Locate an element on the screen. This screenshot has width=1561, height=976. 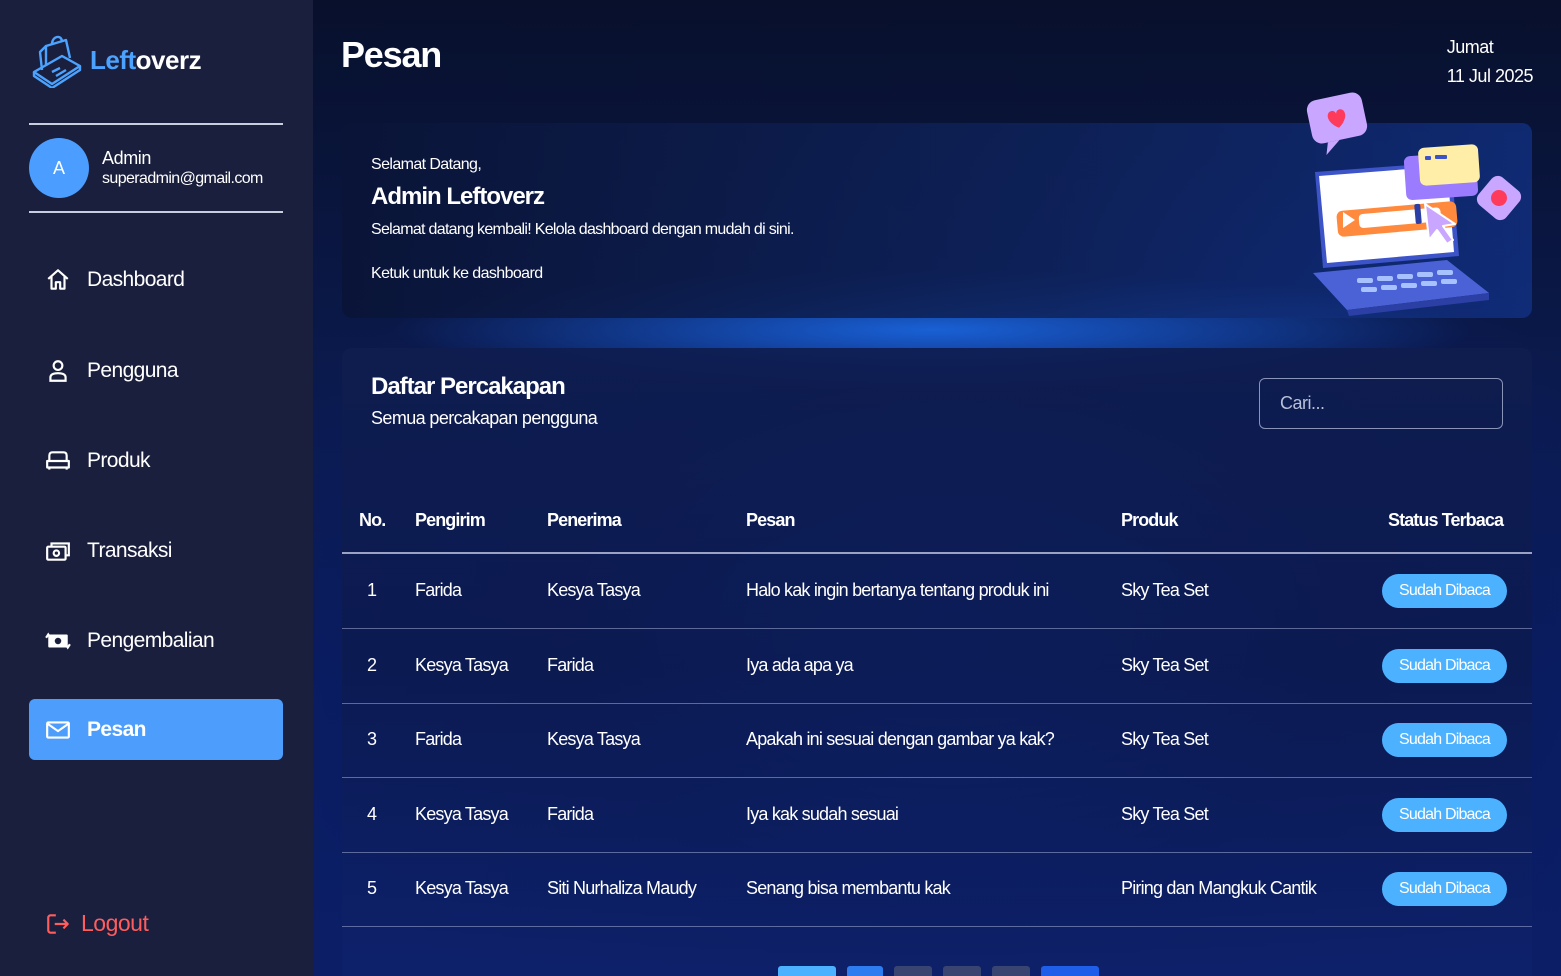
home-icon is located at coordinates (58, 279).